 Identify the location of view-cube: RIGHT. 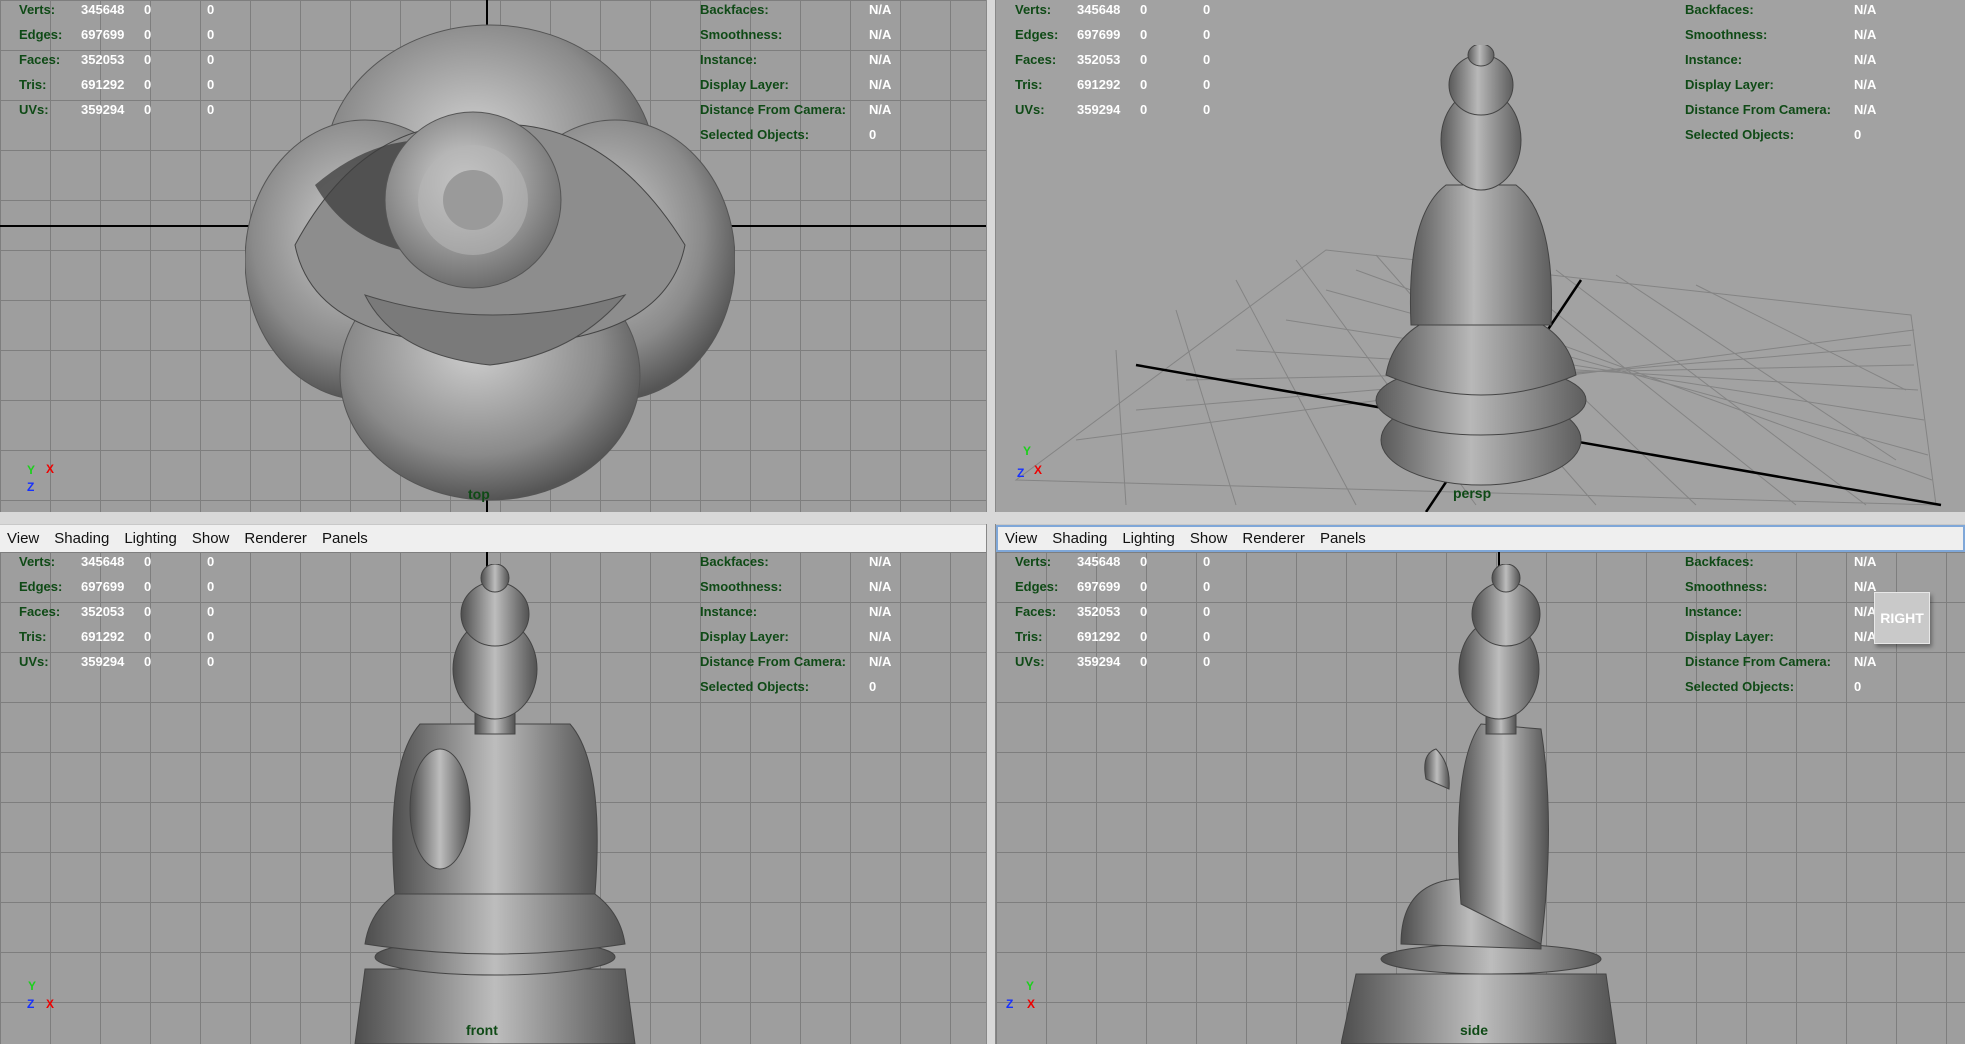
(1902, 618).